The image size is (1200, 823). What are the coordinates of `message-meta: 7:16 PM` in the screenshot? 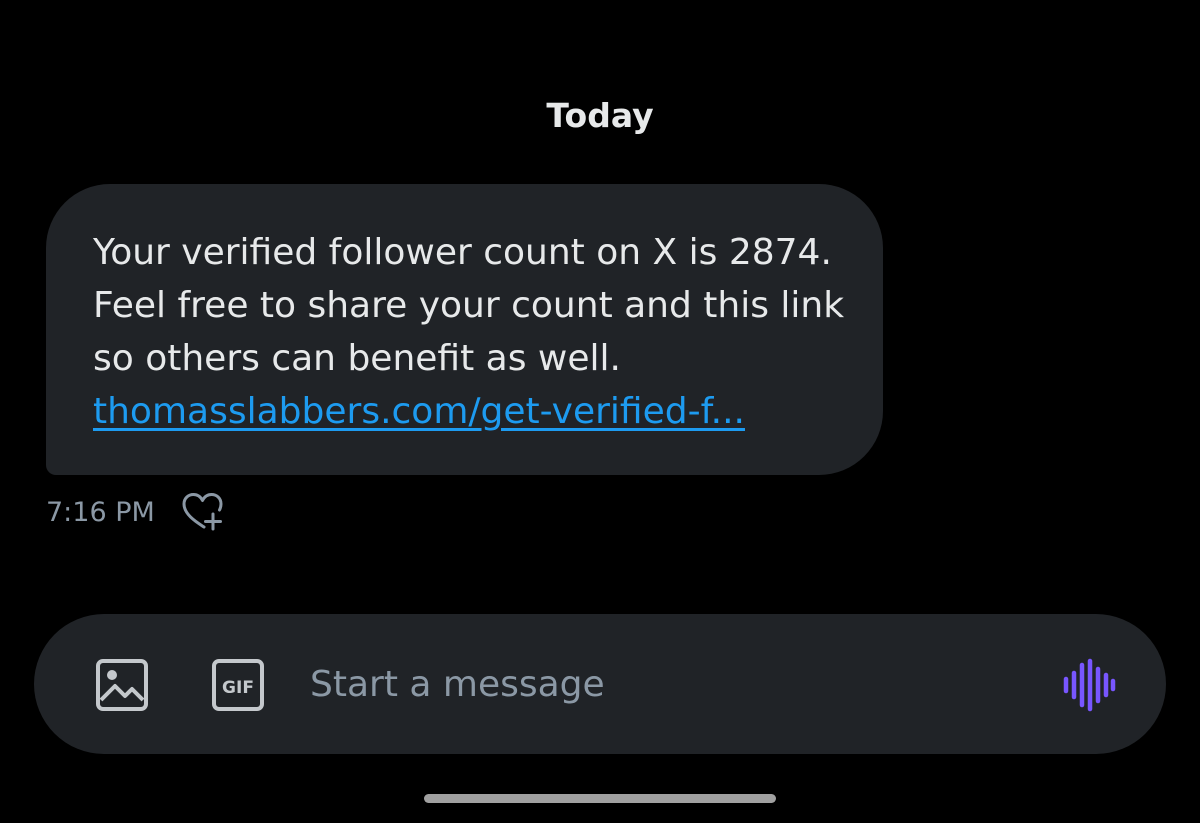 It's located at (136, 512).